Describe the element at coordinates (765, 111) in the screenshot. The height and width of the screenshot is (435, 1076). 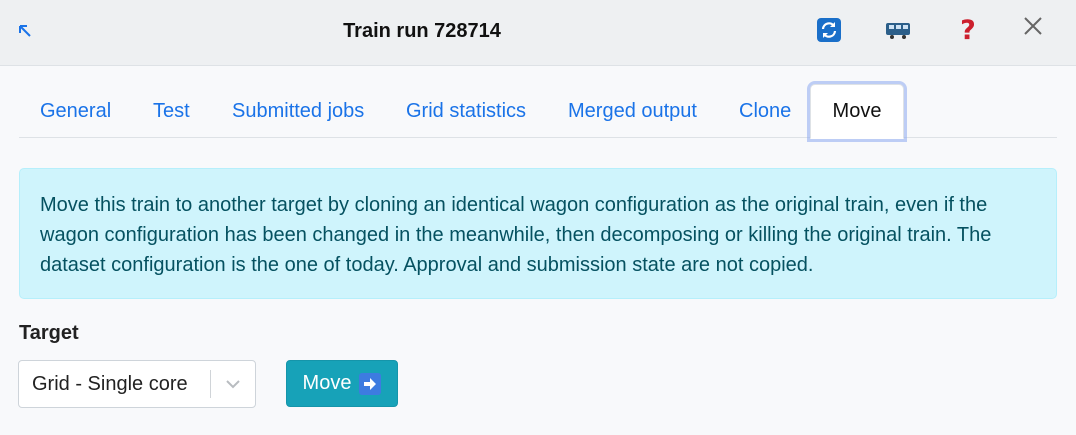
I see `tab-clone: Clone` at that location.